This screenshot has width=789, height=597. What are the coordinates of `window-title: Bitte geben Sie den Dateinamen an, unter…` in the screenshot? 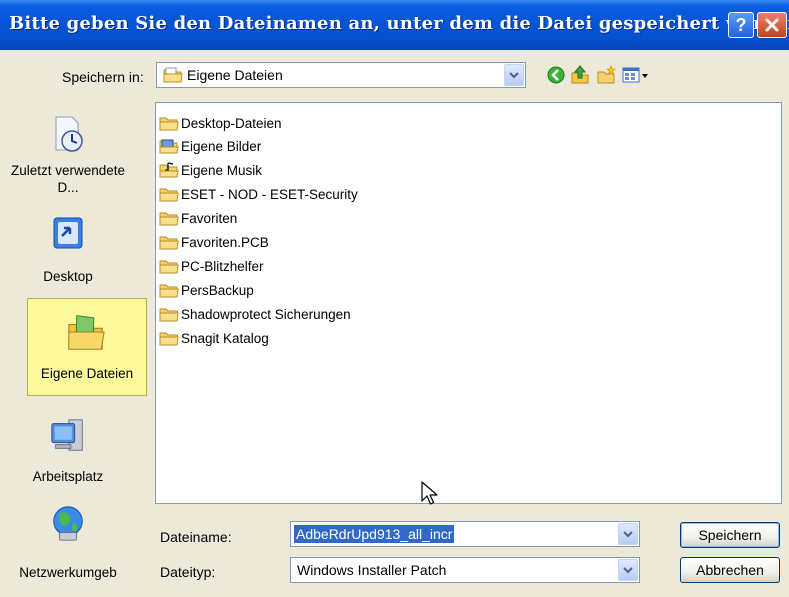 It's located at (399, 23).